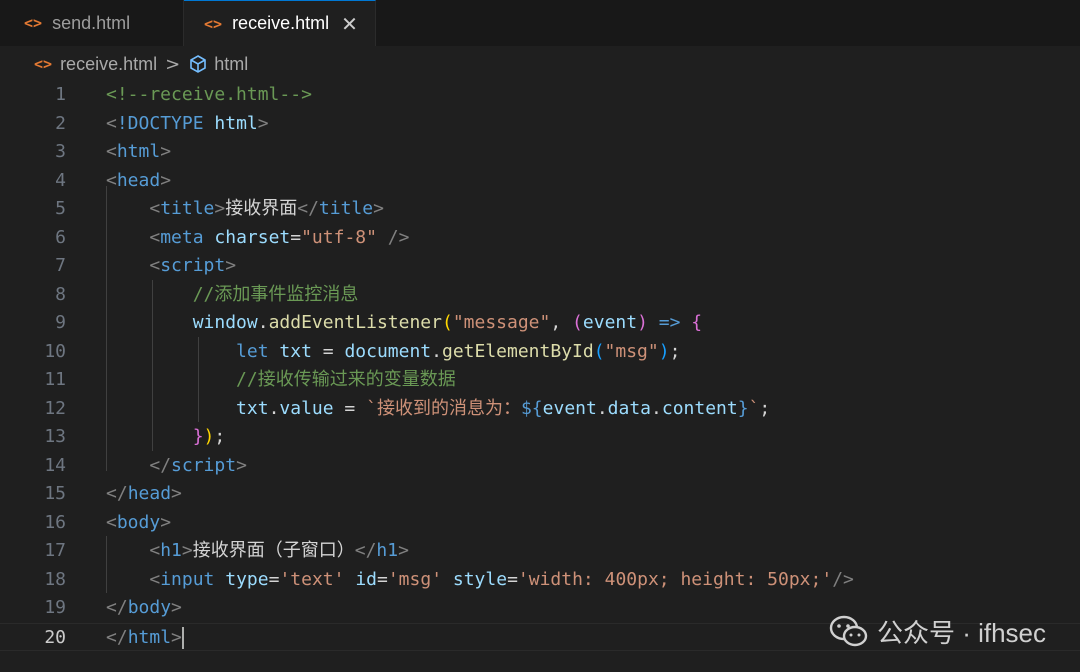 The image size is (1080, 672). Describe the element at coordinates (540, 181) in the screenshot. I see `code-line: 4 <head>` at that location.